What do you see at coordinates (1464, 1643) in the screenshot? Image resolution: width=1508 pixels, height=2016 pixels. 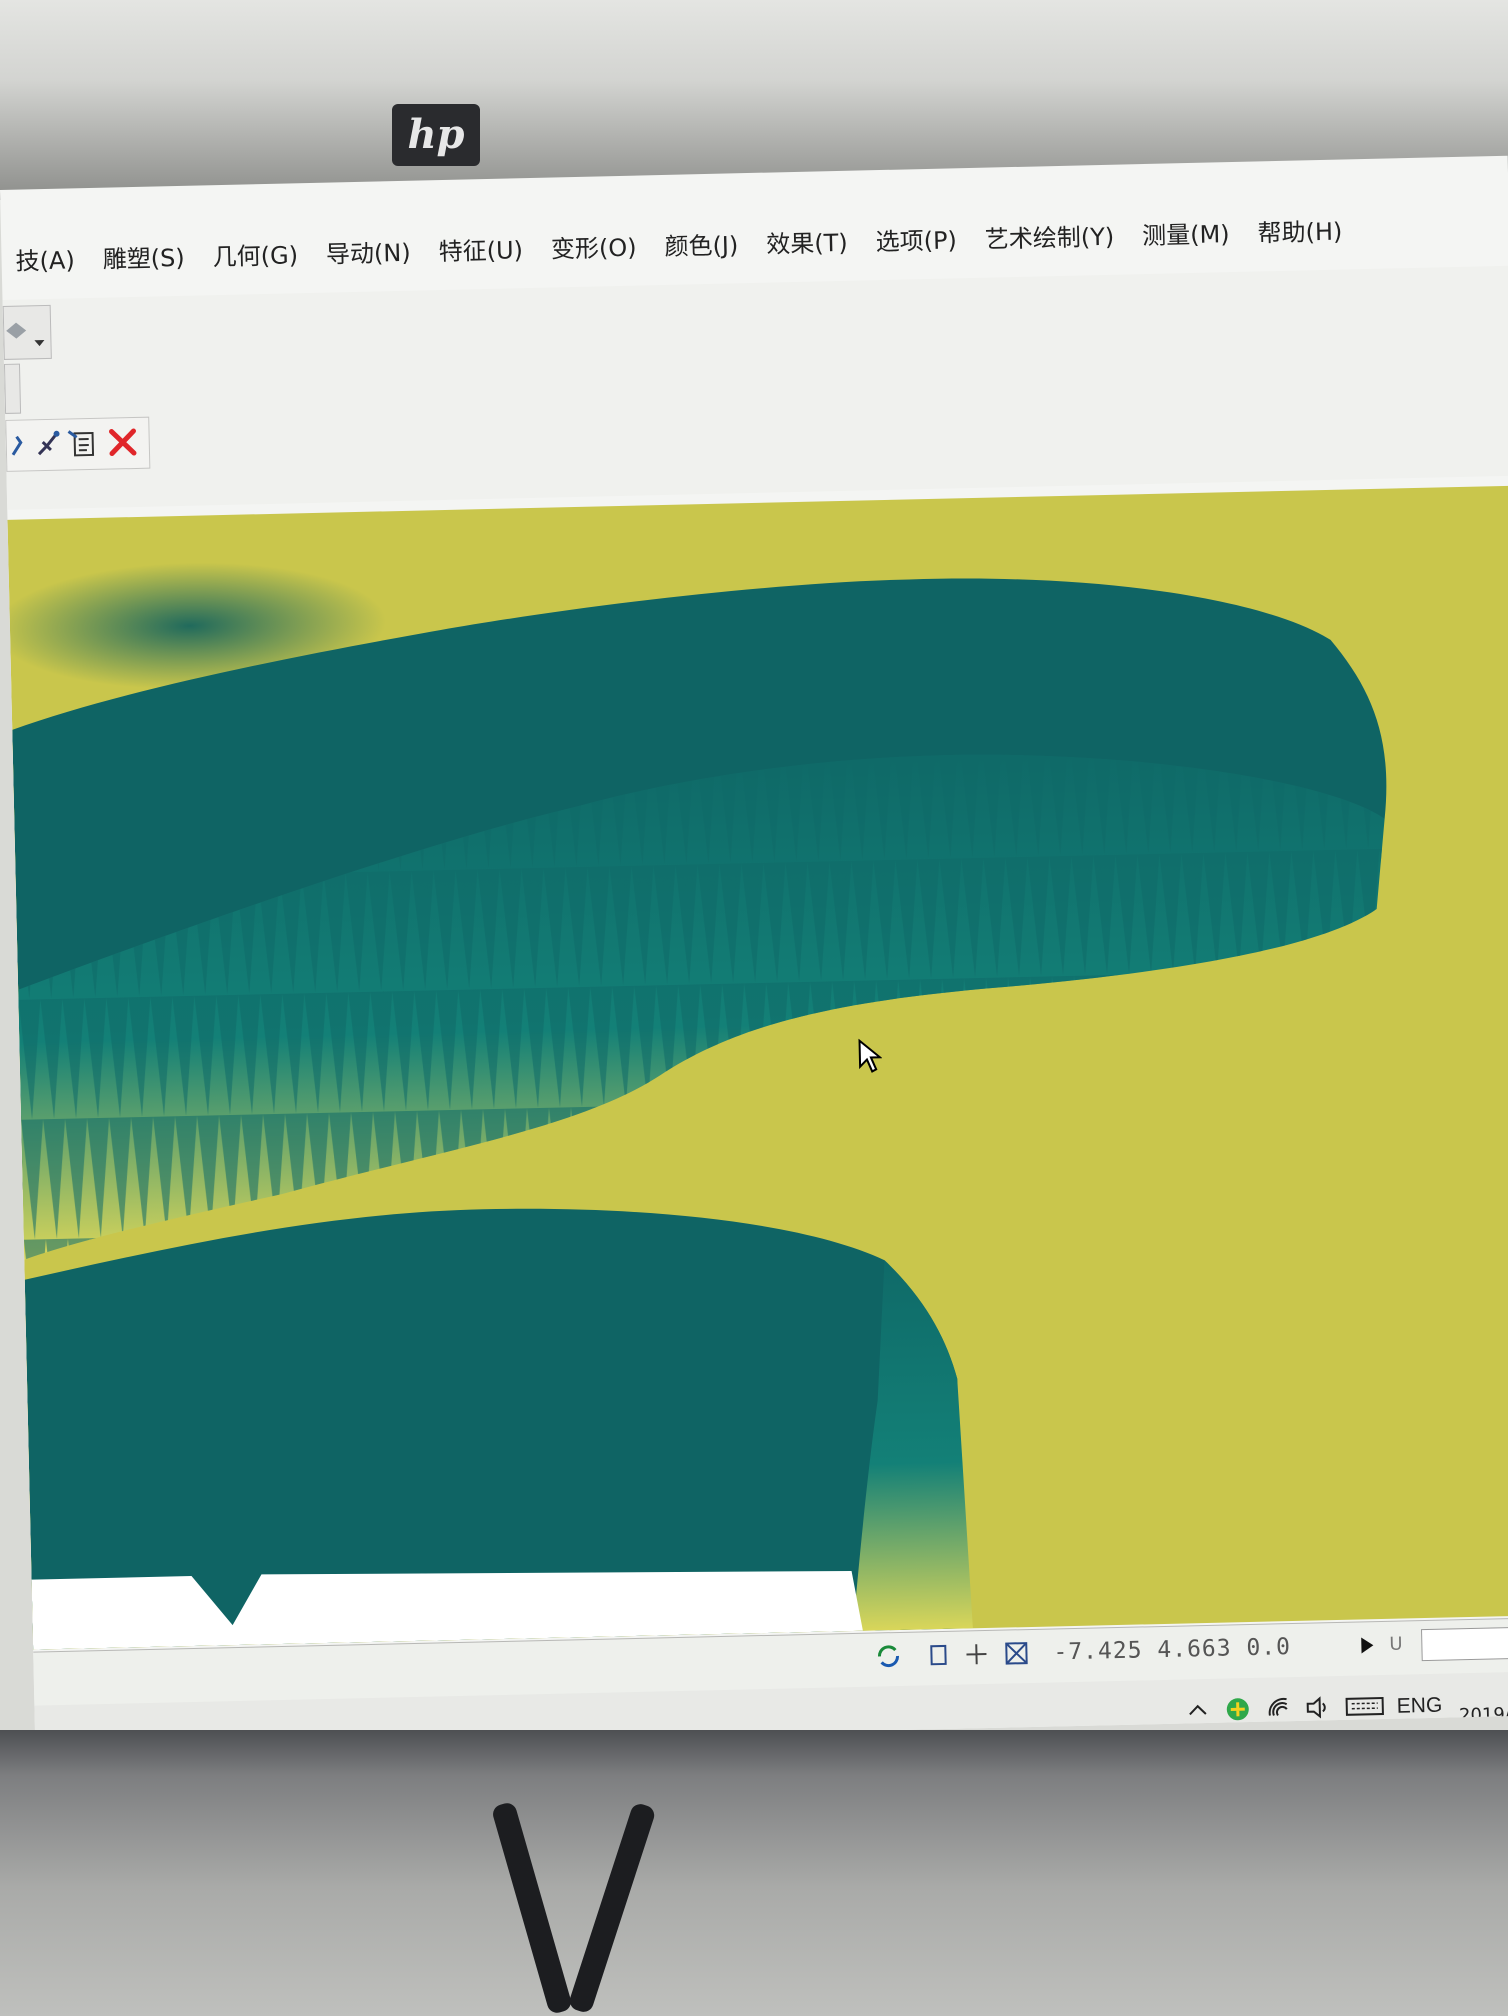 I see `status-input` at bounding box center [1464, 1643].